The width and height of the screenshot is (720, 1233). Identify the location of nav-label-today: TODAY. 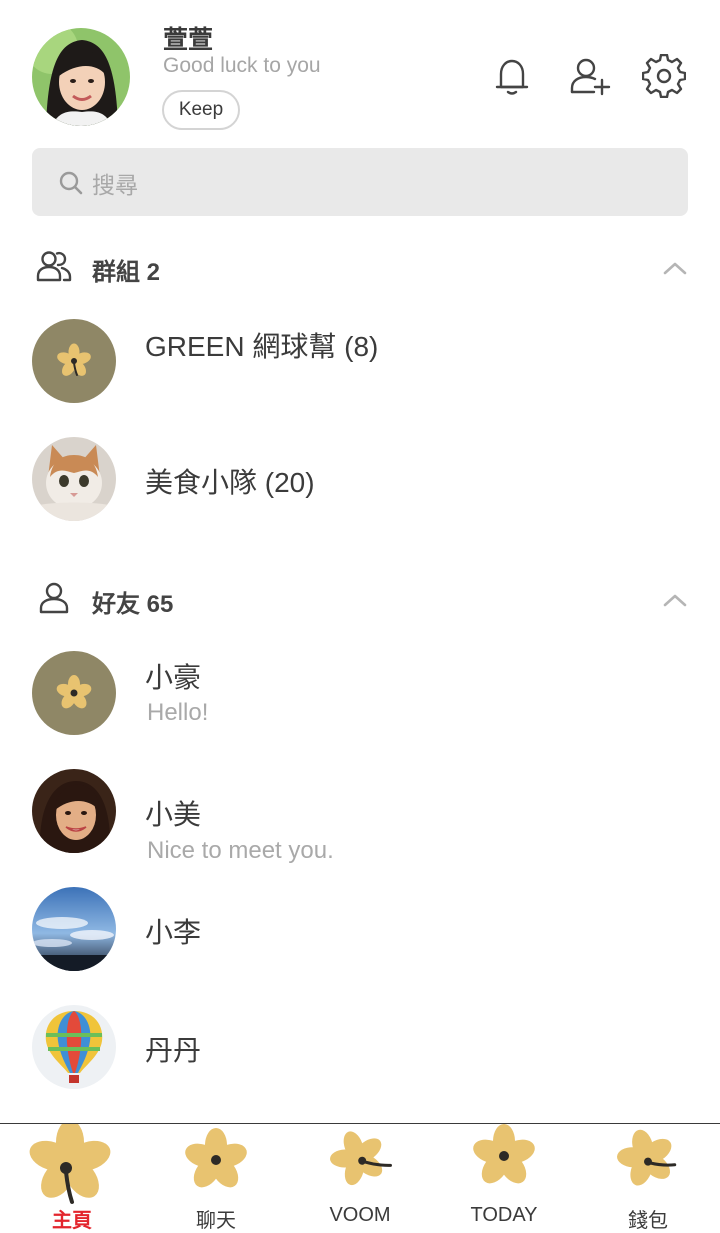
(504, 1215).